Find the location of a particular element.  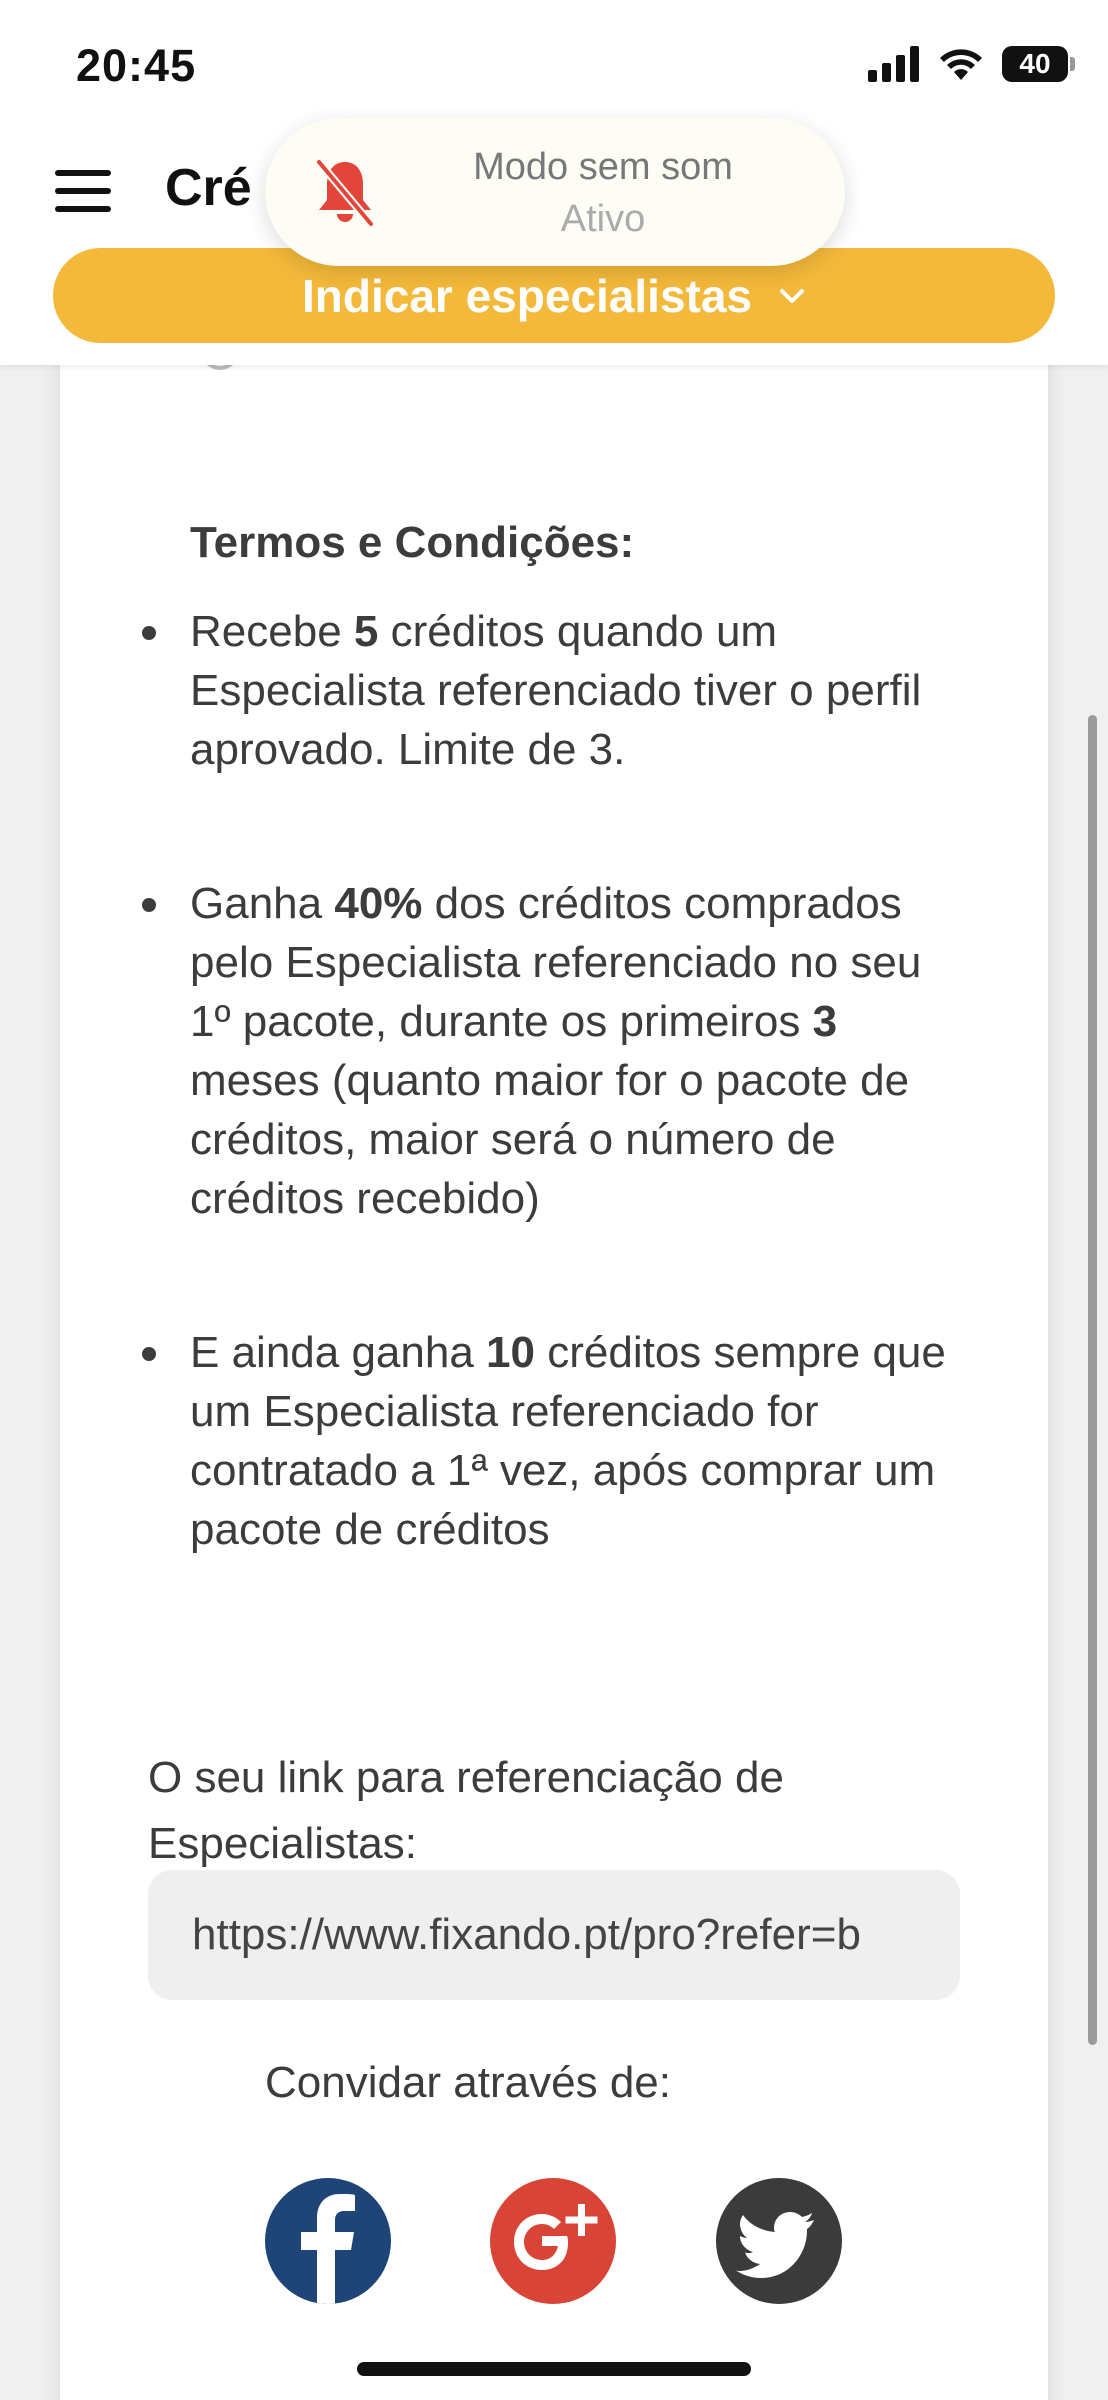

referral-link-field is located at coordinates (554, 1935).